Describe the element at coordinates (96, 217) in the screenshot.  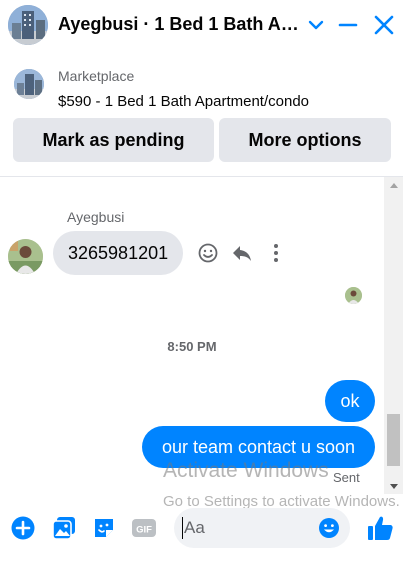
I see `sender-name: Ayegbusi` at that location.